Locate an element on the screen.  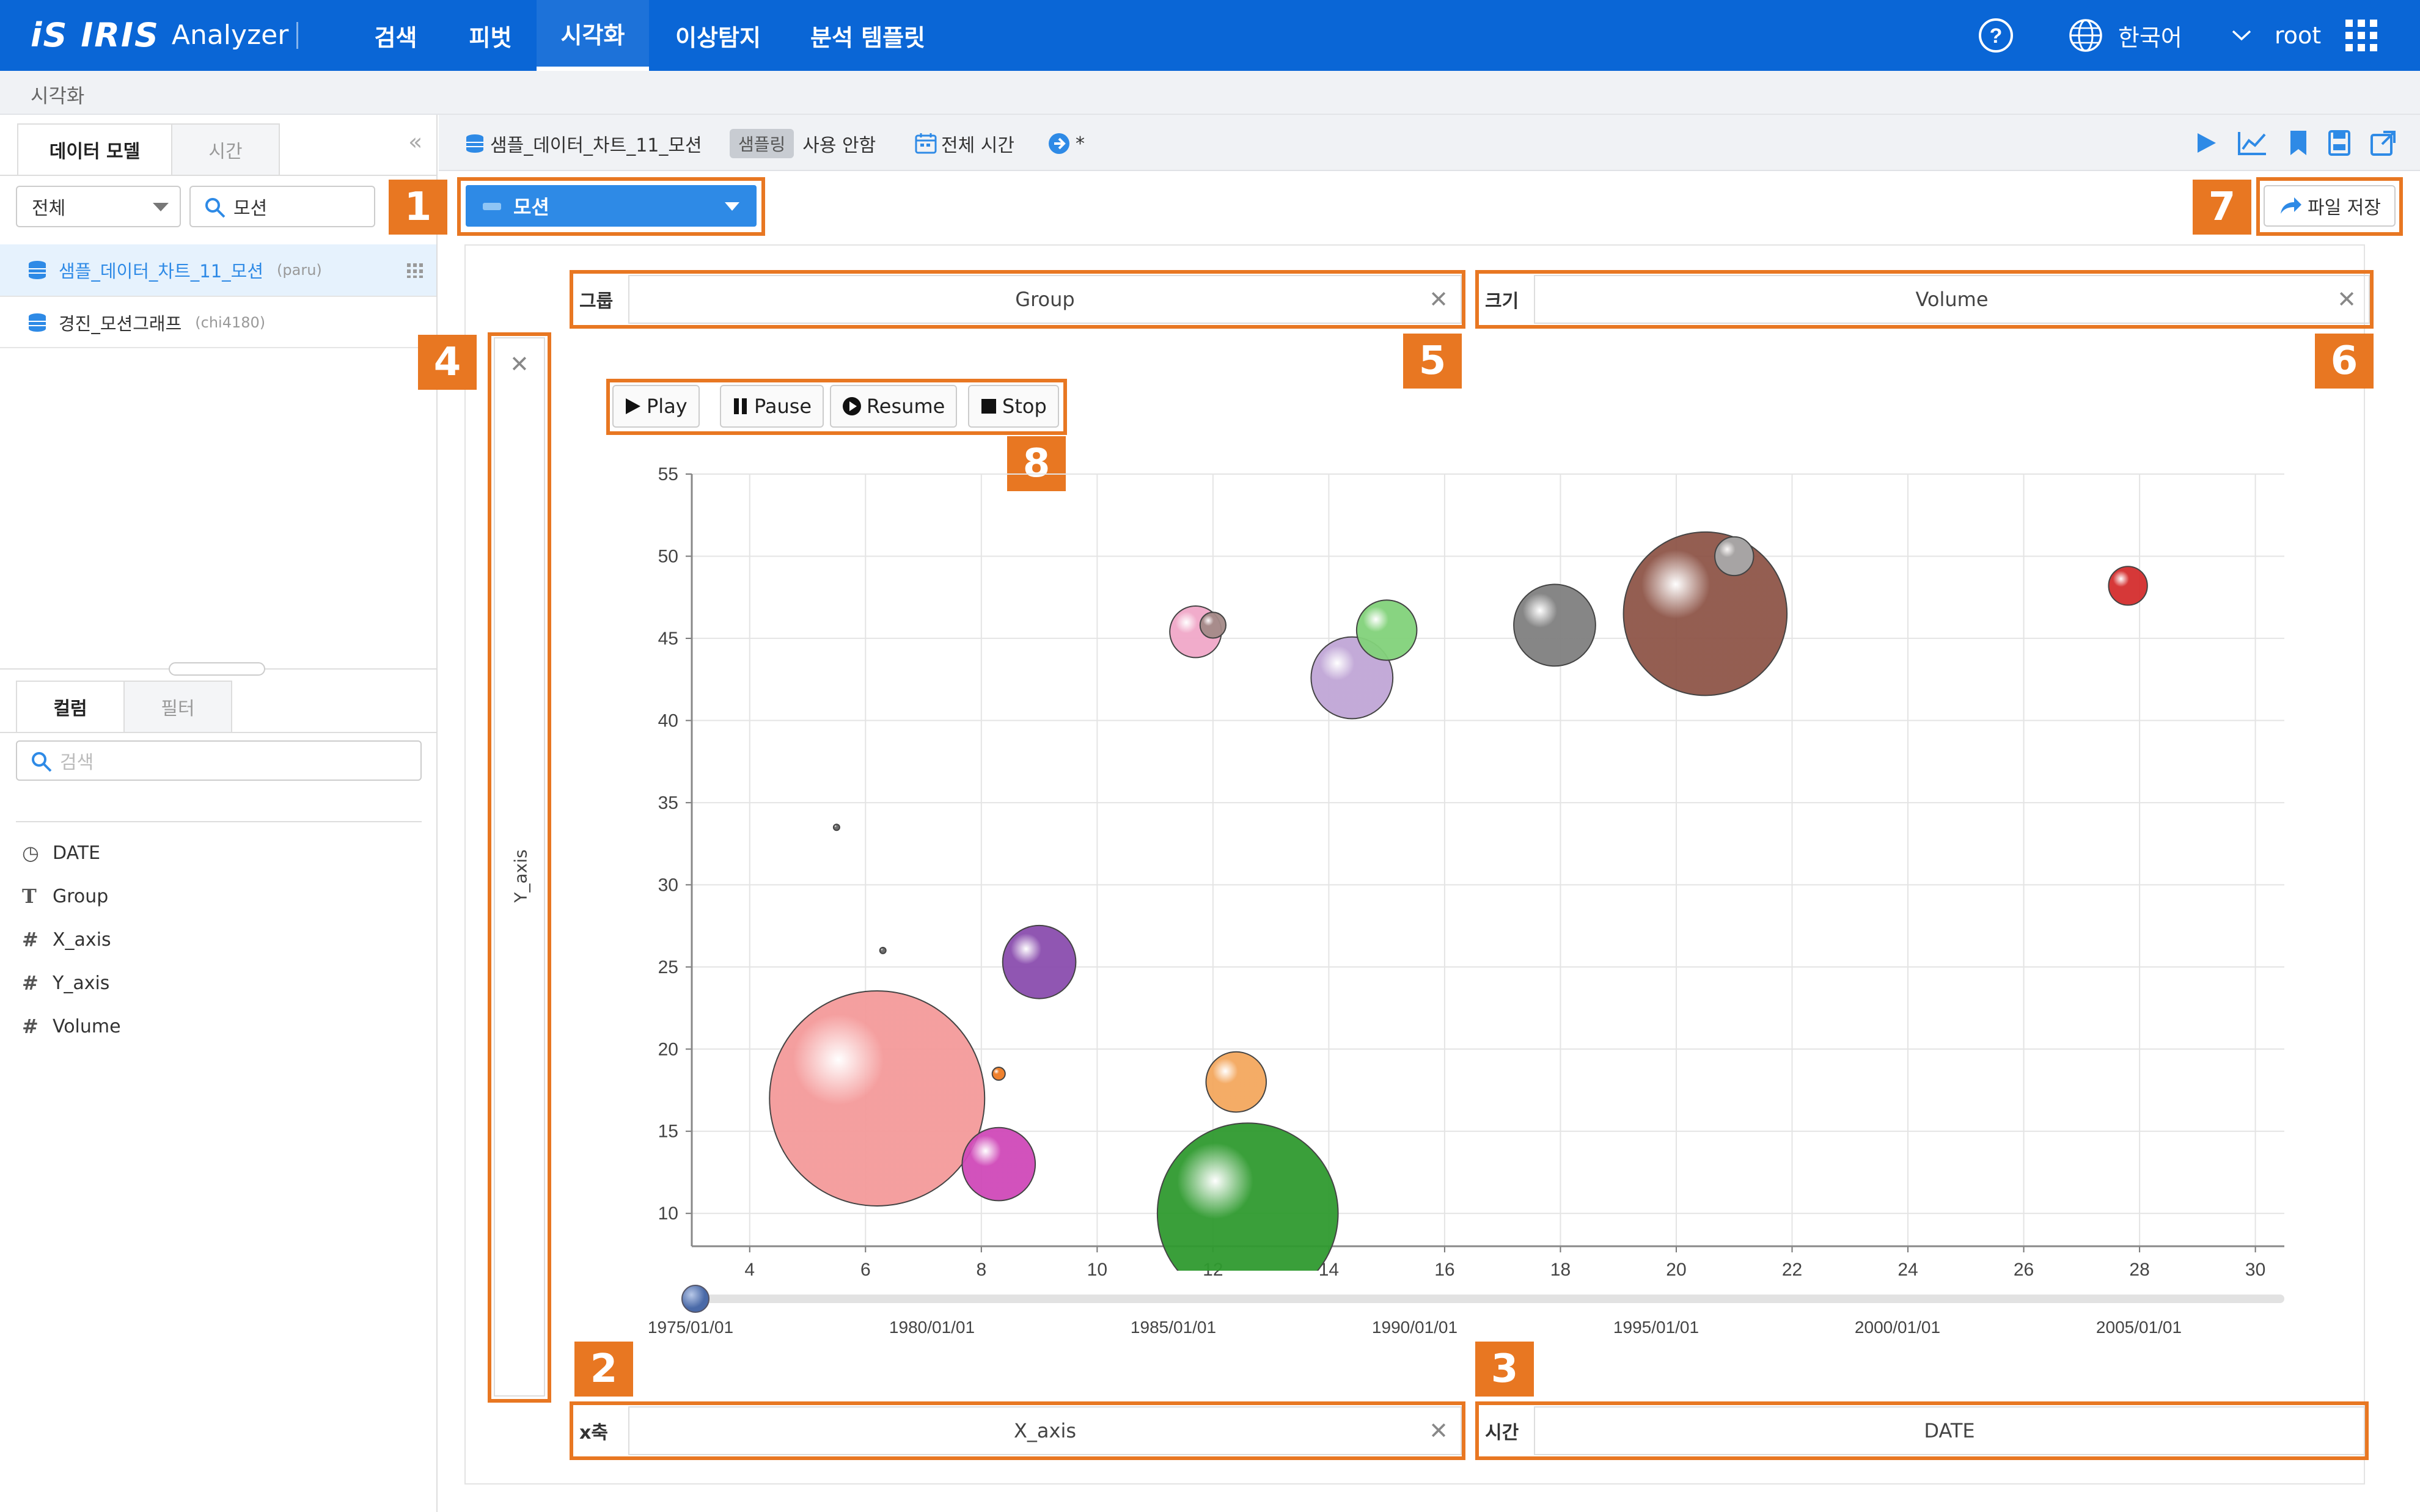
tab-data-model: 데이터 모델 is located at coordinates (95, 149).